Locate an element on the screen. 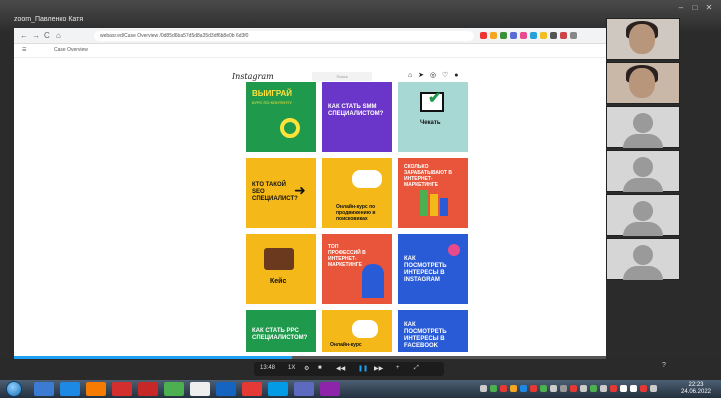 This screenshot has height=398, width=721. search-input: Поиск is located at coordinates (342, 76).